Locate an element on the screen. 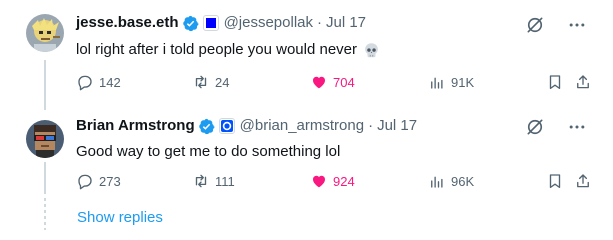  repost-button: 24 is located at coordinates (210, 82).